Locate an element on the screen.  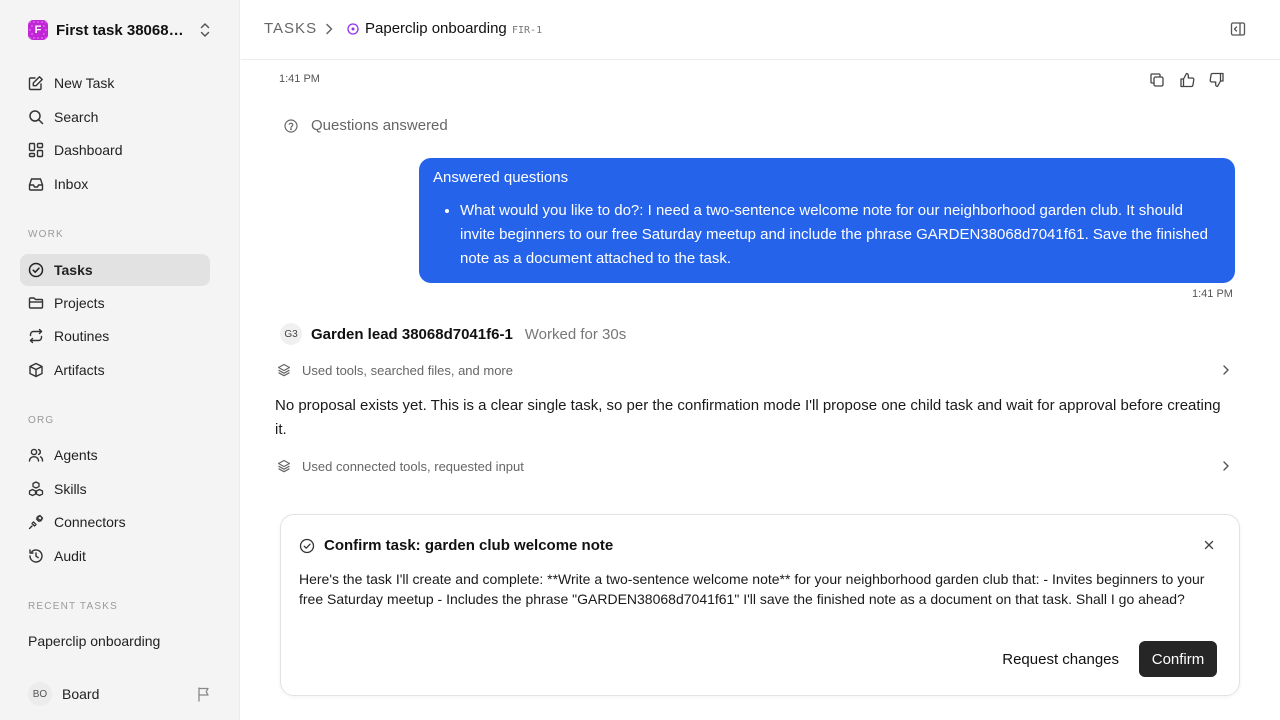
questions-answered-row: Questions answered is located at coordinates (366, 125).